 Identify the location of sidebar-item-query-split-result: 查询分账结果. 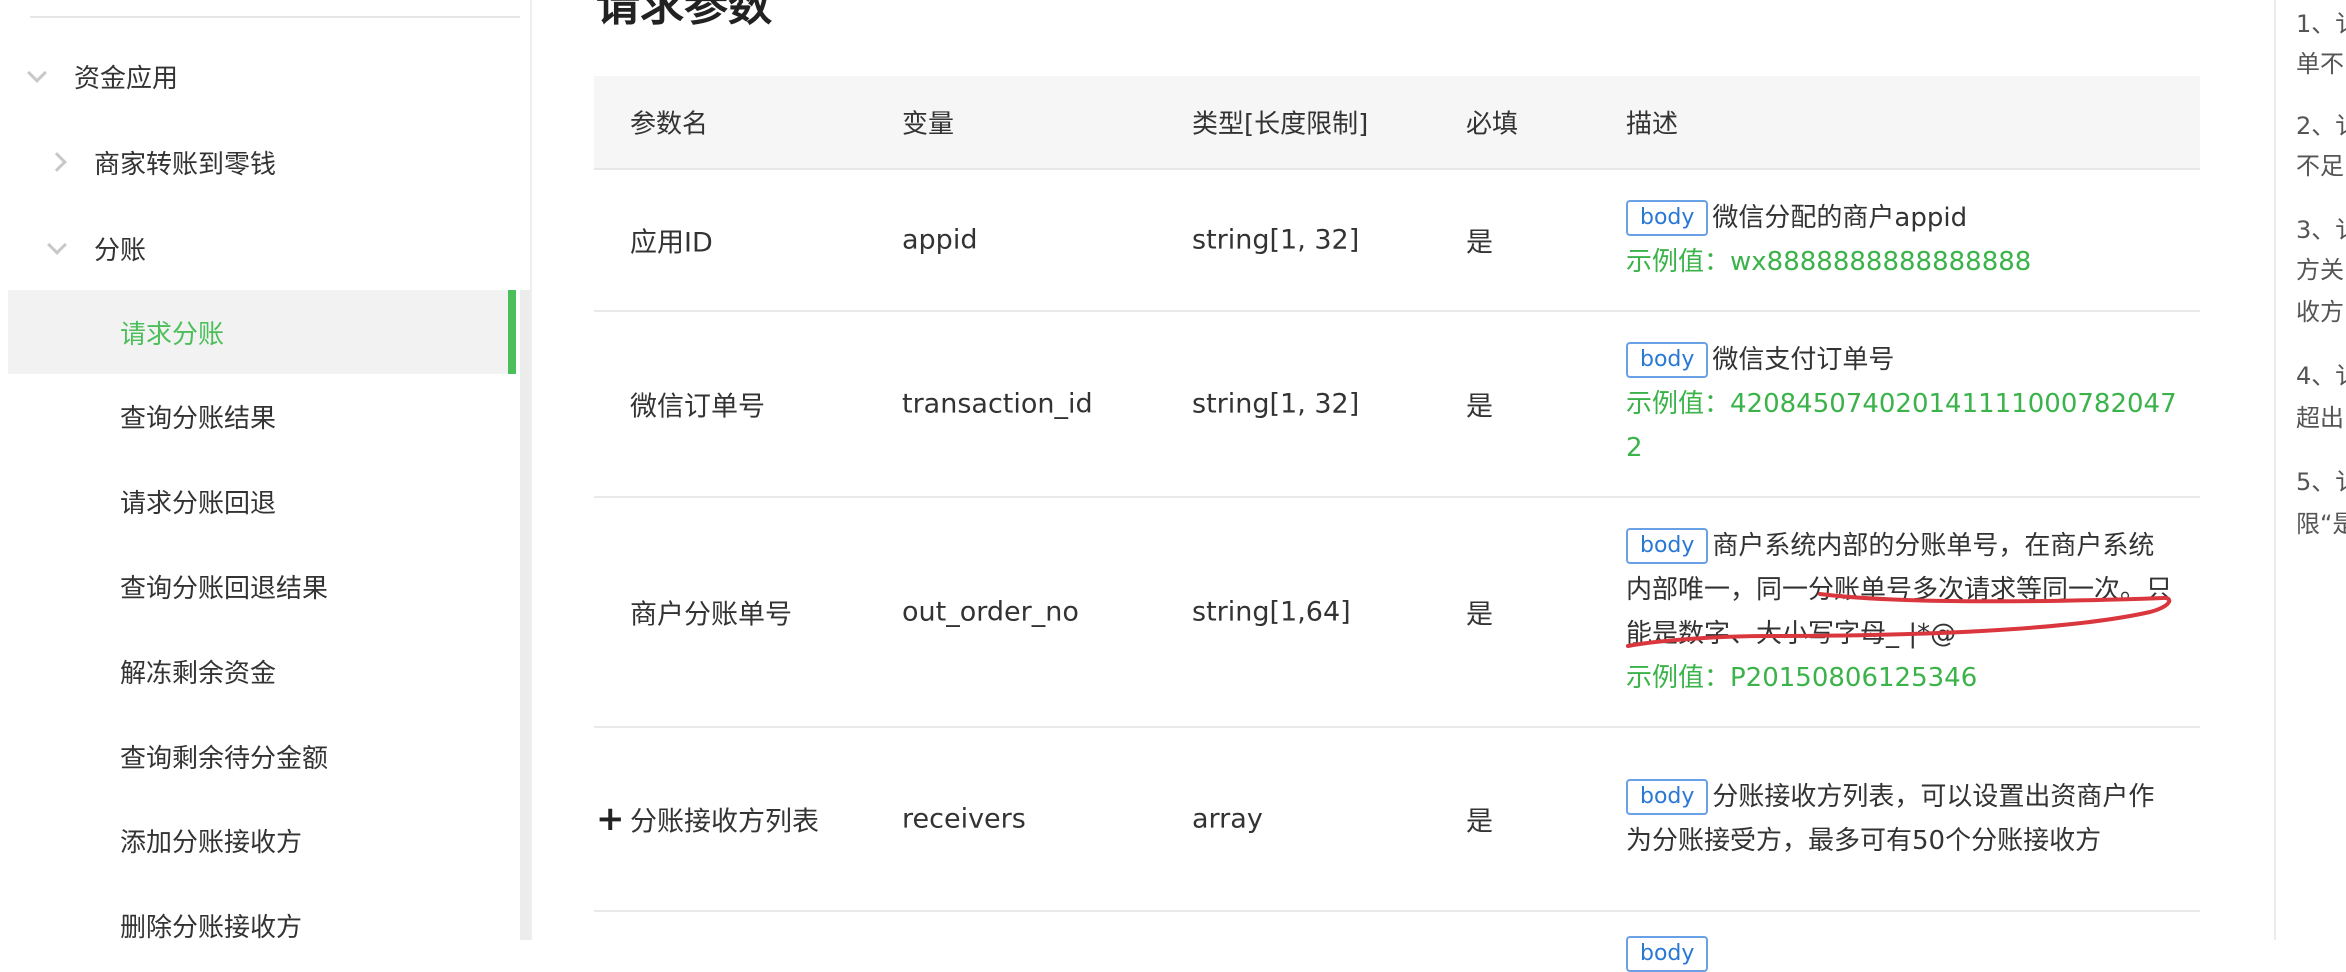
(198, 416).